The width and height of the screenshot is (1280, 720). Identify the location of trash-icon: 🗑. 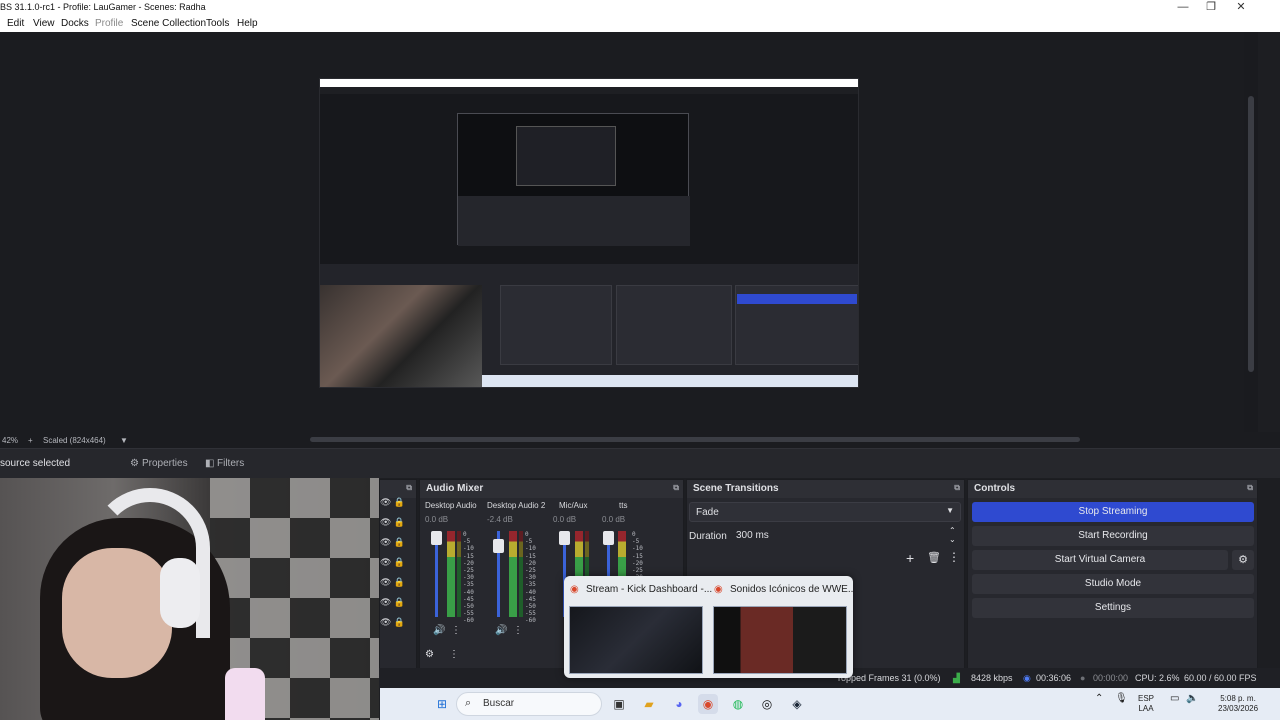
(934, 557).